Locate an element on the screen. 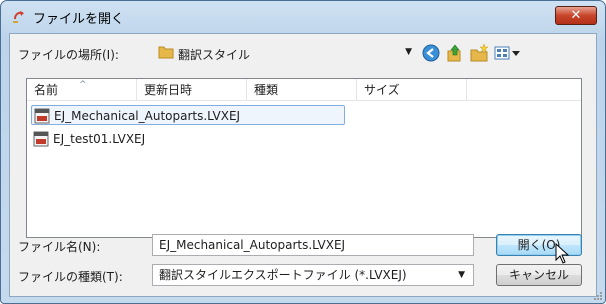 The image size is (606, 304). column-header-date: 更新日時 is located at coordinates (192, 90).